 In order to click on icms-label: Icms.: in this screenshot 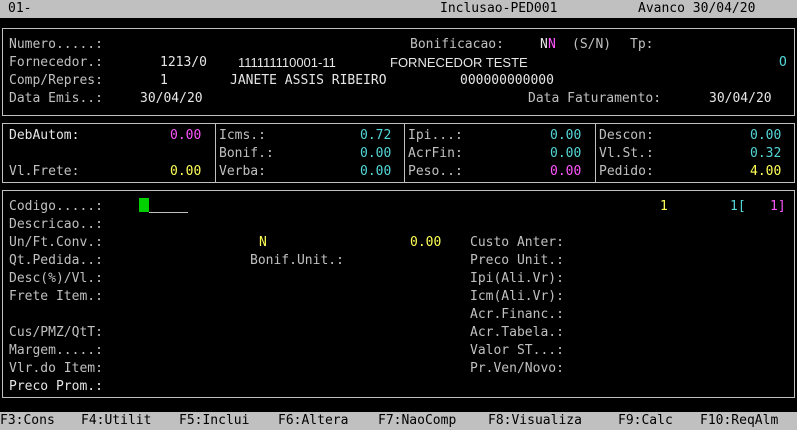, I will do `click(242, 135)`.